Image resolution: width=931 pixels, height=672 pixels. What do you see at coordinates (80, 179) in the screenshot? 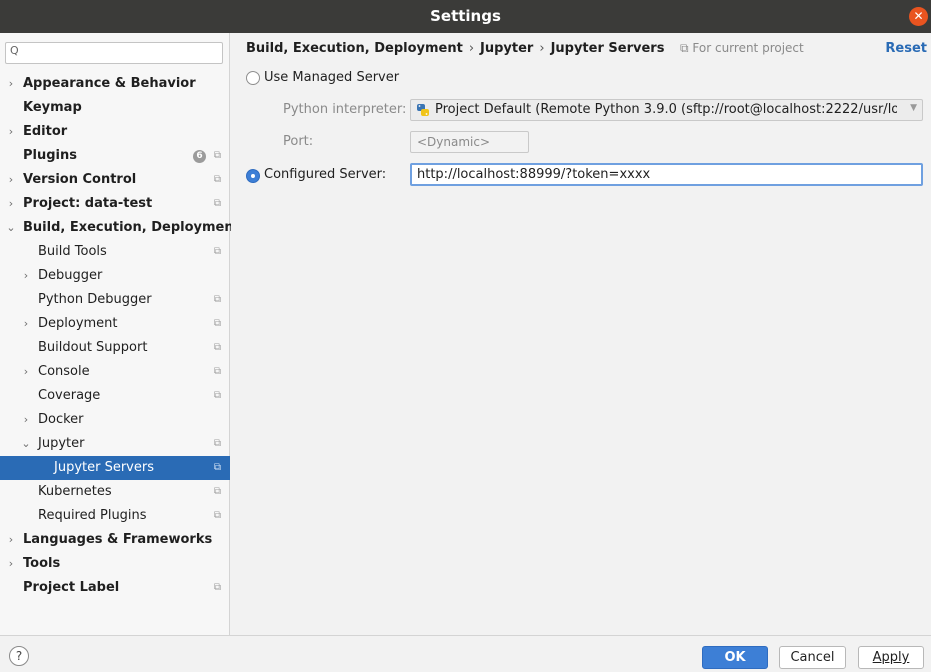
I see `sidebar-item-label: Version Control` at bounding box center [80, 179].